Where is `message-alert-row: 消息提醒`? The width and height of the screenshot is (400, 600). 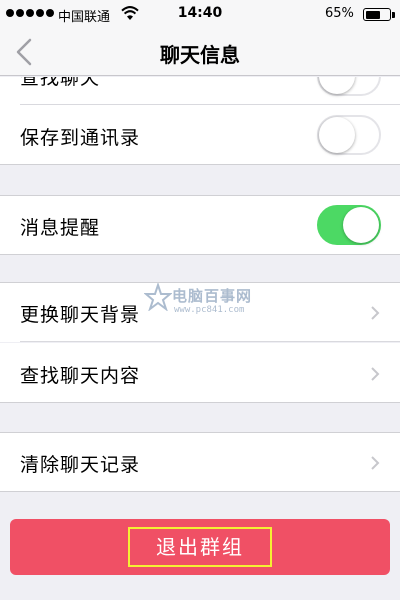
message-alert-row: 消息提醒 is located at coordinates (200, 225).